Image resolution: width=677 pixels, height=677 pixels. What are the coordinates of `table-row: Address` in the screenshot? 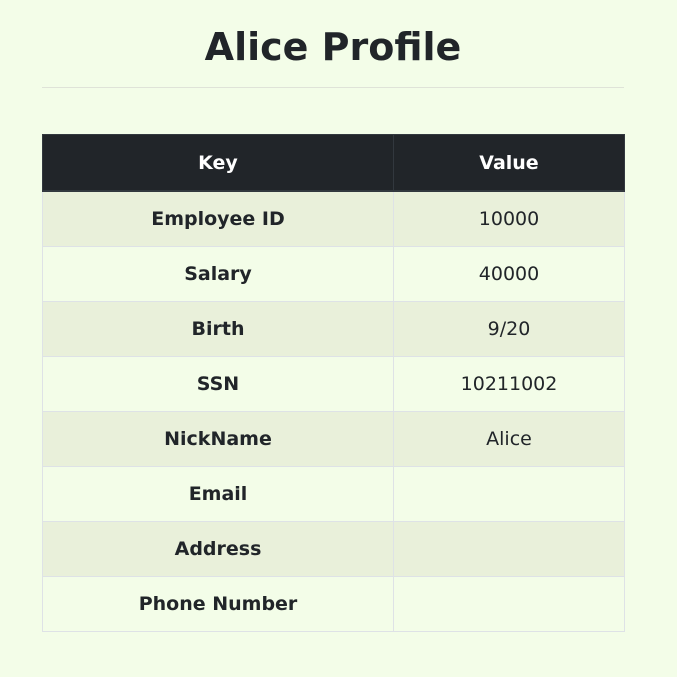 It's located at (333, 549).